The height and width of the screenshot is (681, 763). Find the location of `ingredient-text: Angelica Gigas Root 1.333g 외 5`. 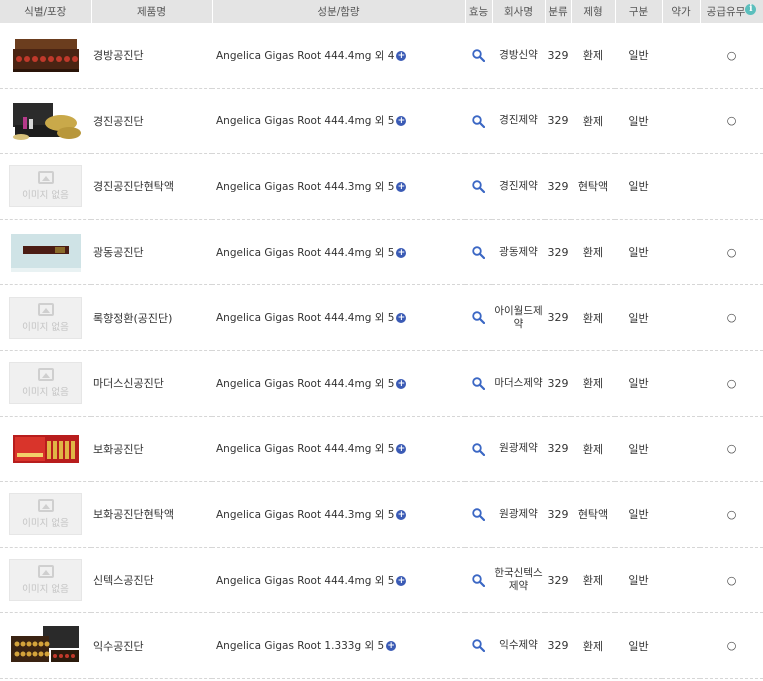

ingredient-text: Angelica Gigas Root 1.333g 외 5 is located at coordinates (300, 646).